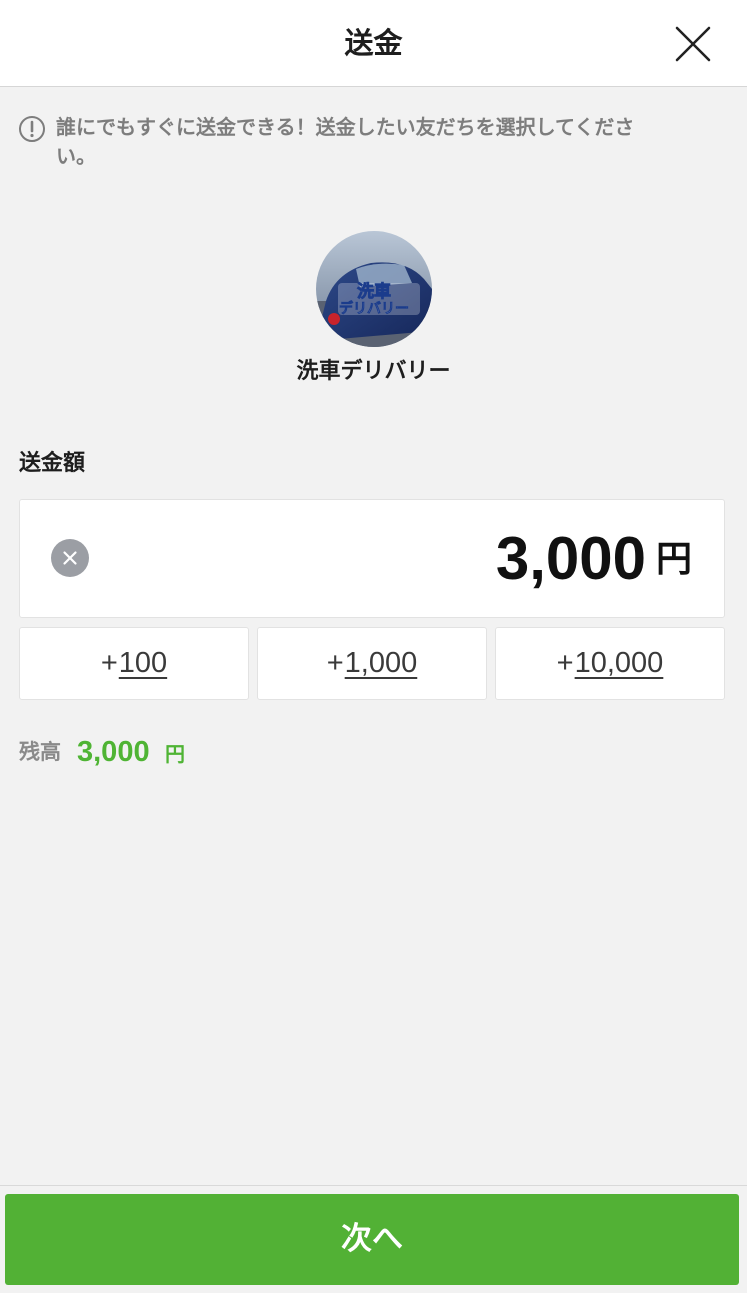 The height and width of the screenshot is (1293, 747). I want to click on balance-unit: 円, so click(175, 754).